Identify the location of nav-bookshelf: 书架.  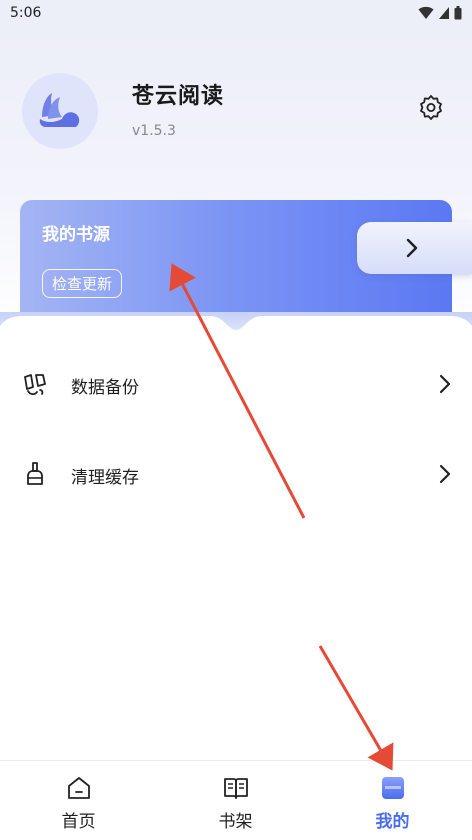
(235, 800).